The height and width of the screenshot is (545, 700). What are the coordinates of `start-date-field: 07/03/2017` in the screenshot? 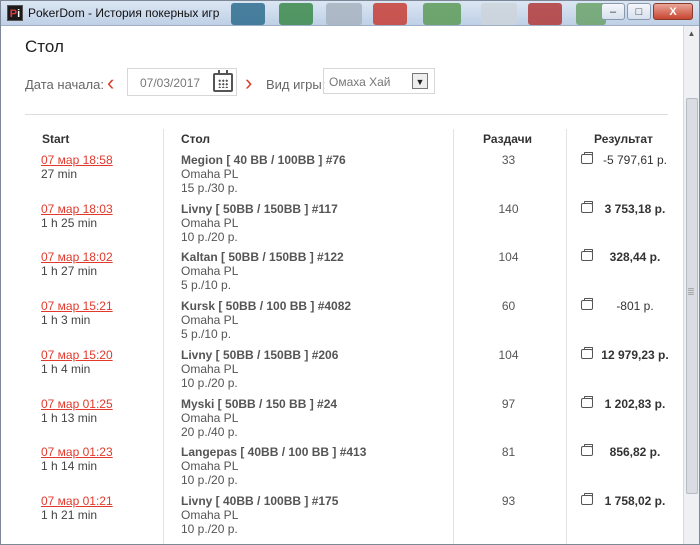 It's located at (182, 82).